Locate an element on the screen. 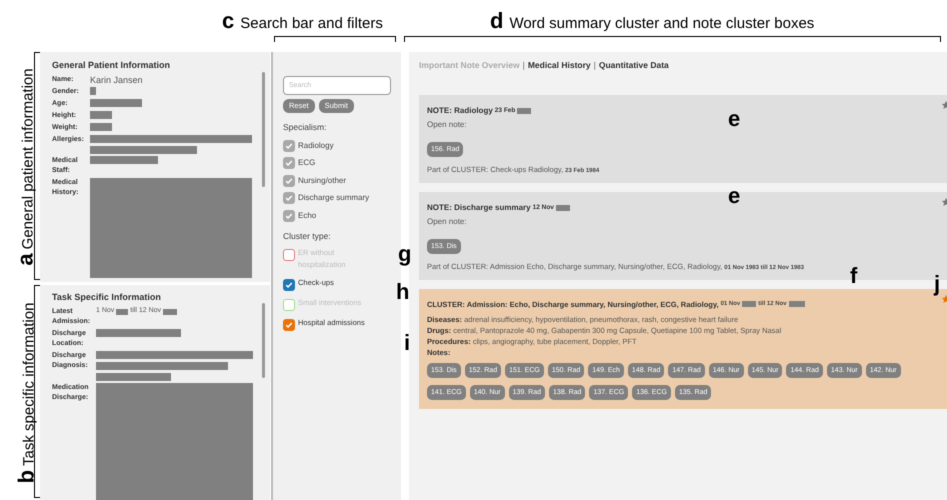 This screenshot has height=500, width=947. filter-option: ECG is located at coordinates (307, 163).